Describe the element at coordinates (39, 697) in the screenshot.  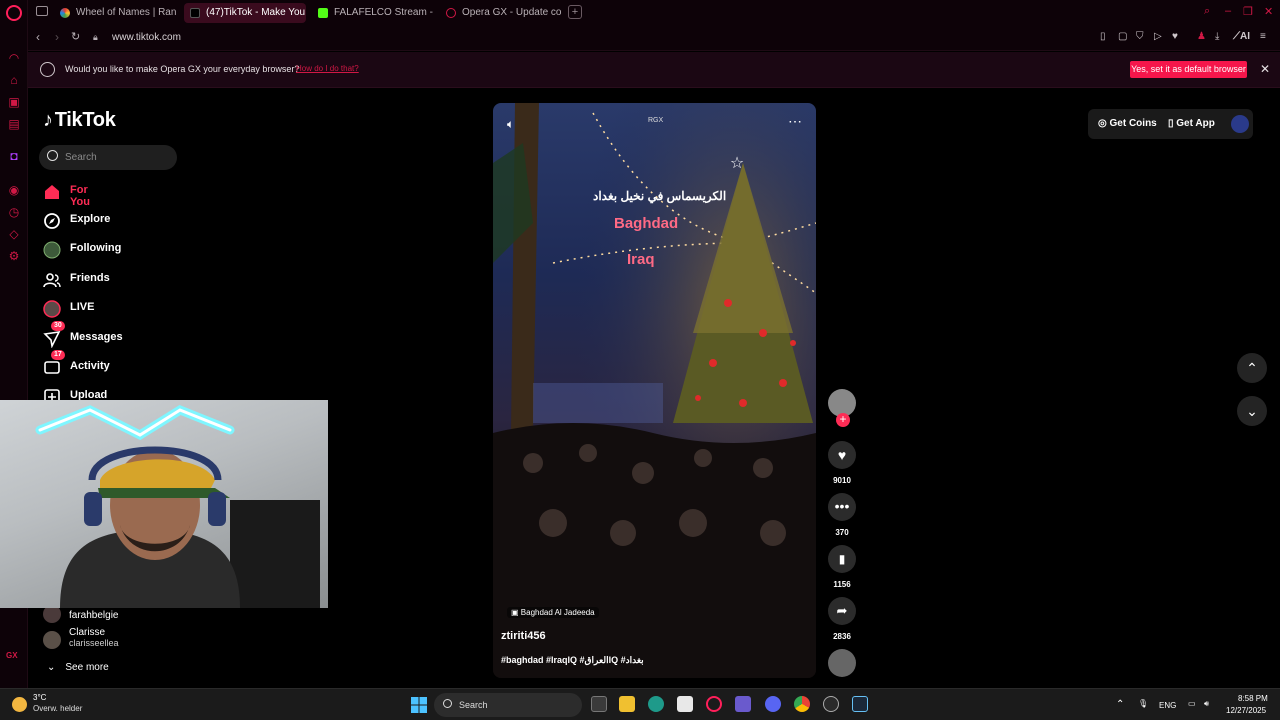
I see `weather-temperature: 3°C` at that location.